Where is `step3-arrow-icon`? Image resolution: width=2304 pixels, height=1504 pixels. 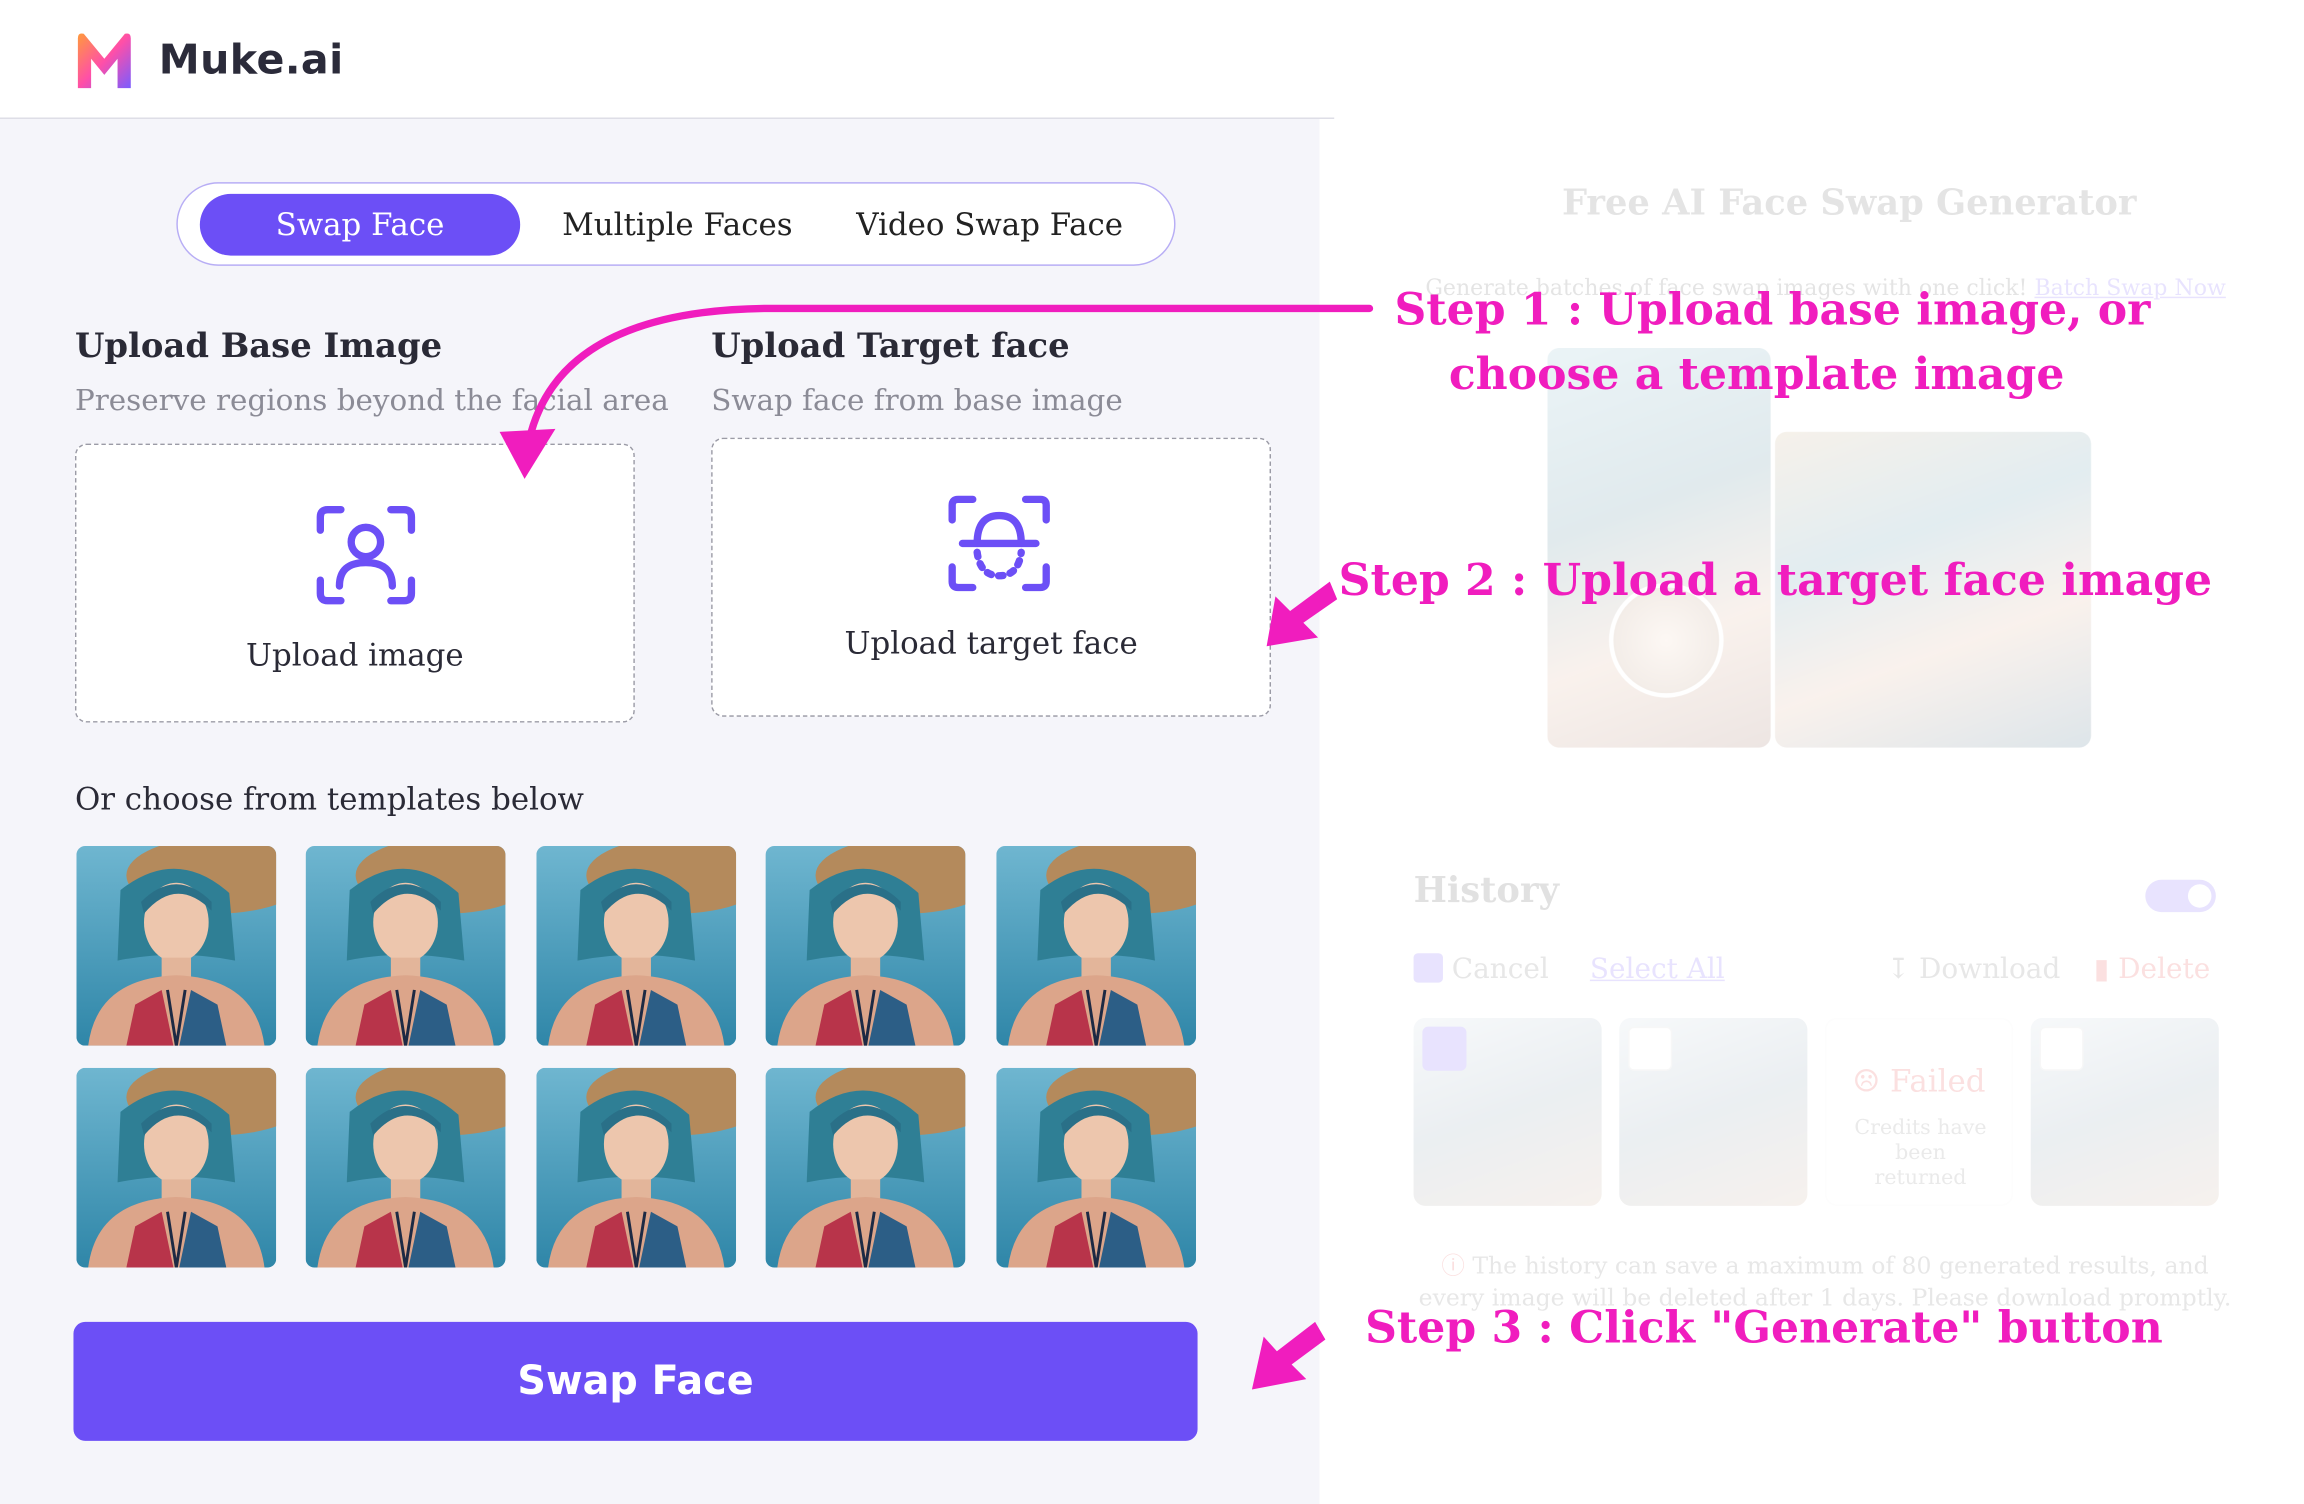 step3-arrow-icon is located at coordinates (1288, 1355).